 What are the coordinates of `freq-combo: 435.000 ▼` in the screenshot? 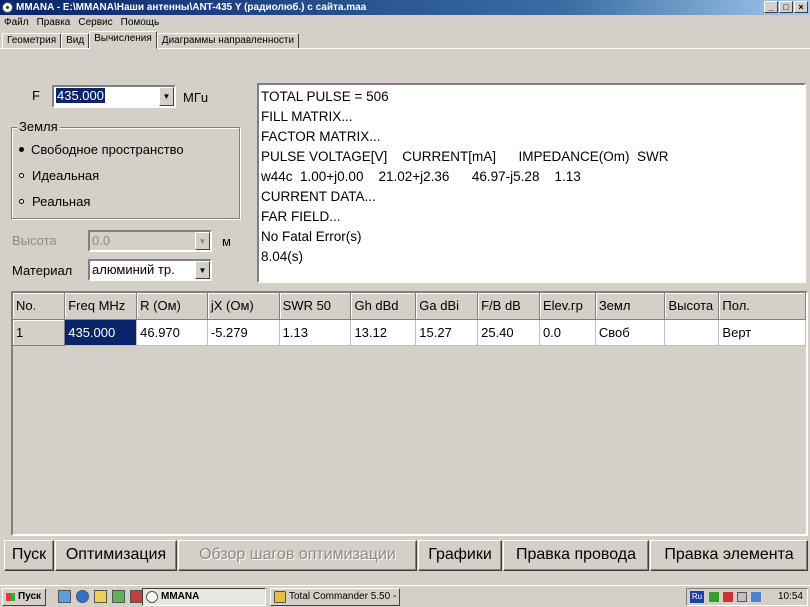 It's located at (114, 96).